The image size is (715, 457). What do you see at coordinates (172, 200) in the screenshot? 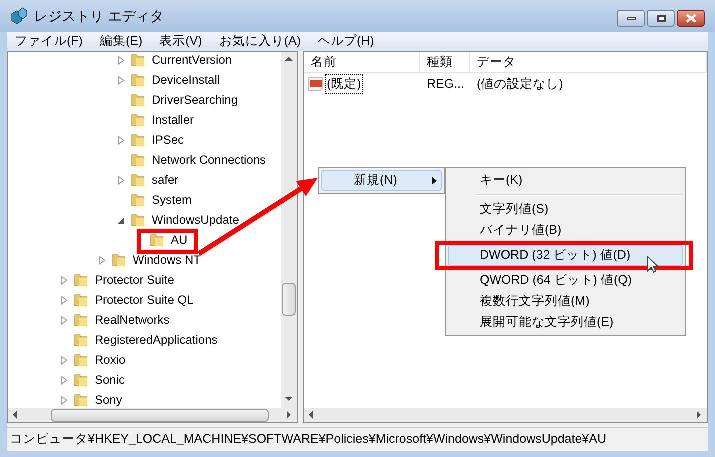
I see `tree-item: System` at bounding box center [172, 200].